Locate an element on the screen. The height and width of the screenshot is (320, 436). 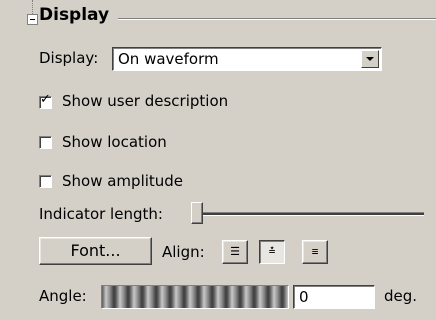
angle-unit-label: deg. is located at coordinates (401, 296).